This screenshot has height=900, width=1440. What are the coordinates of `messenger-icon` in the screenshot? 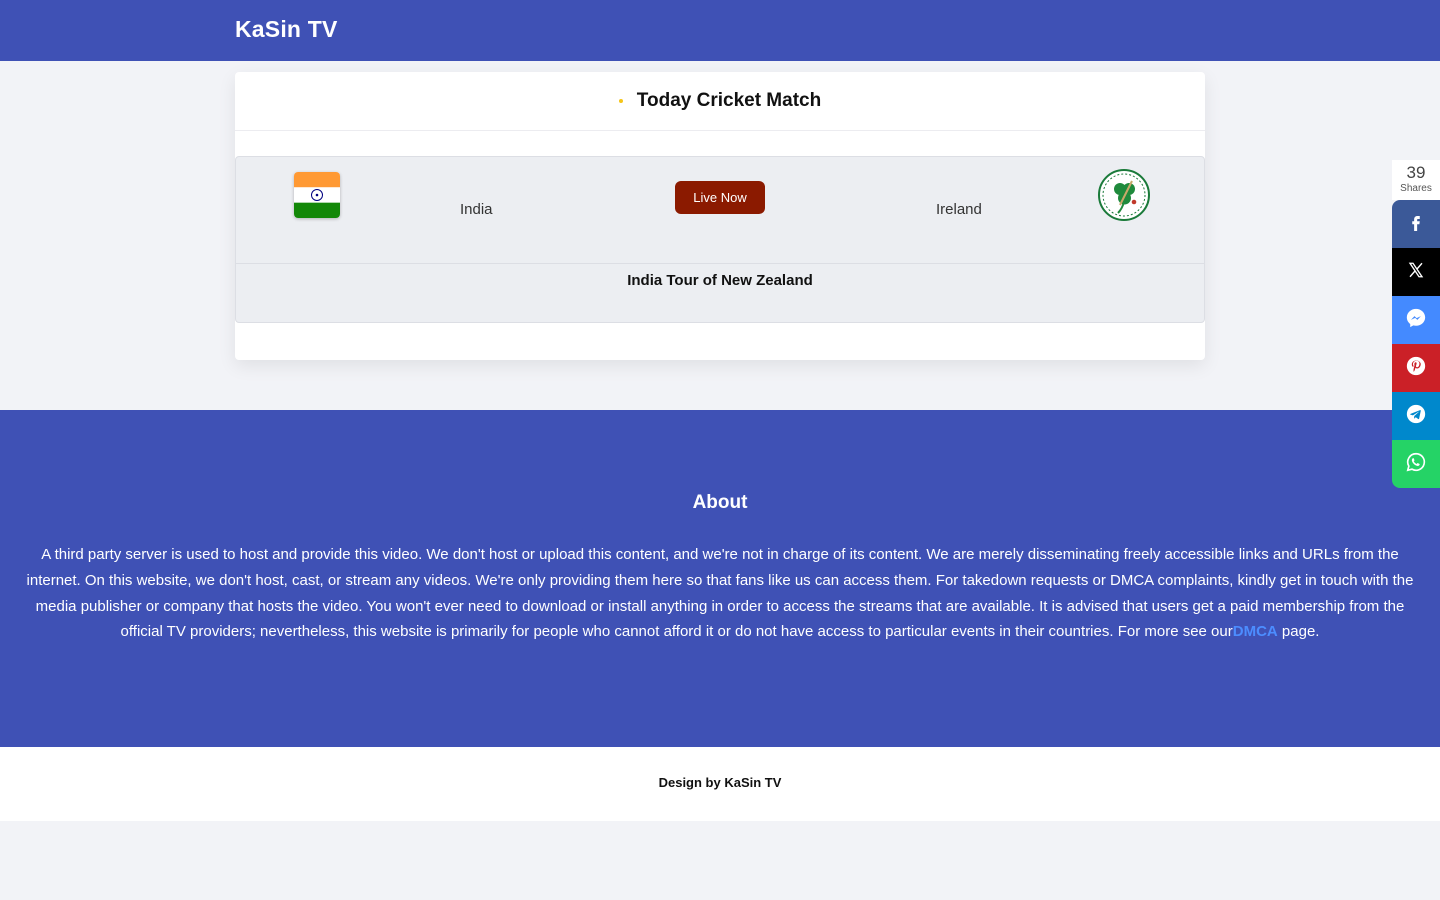 It's located at (1416, 320).